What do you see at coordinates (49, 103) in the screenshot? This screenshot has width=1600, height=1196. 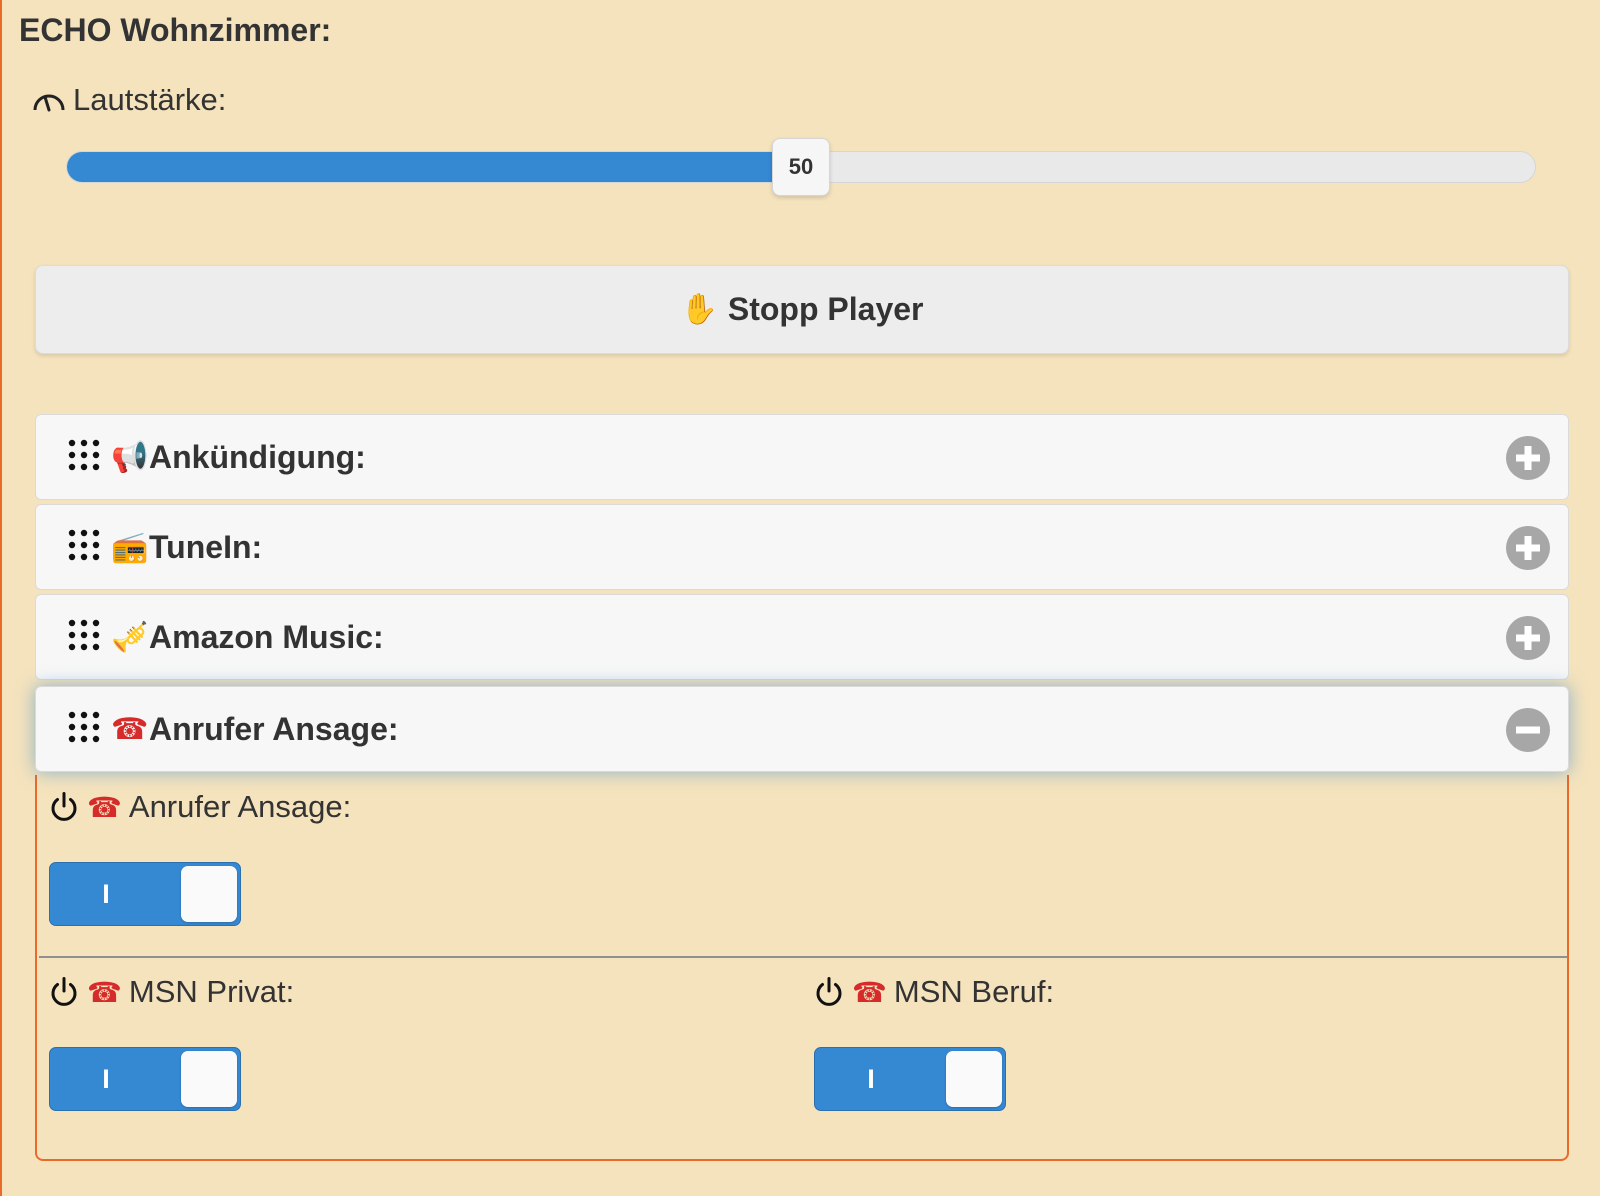 I see `gauge-icon` at bounding box center [49, 103].